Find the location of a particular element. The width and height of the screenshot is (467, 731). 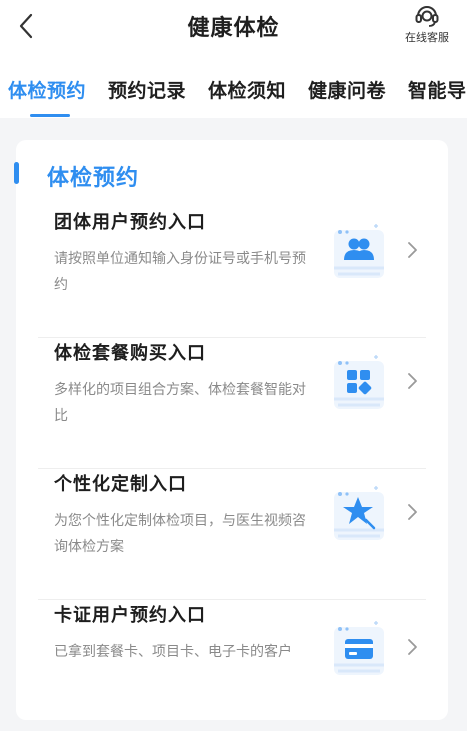

tab-questionnaire: 健康问卷 is located at coordinates (347, 89).